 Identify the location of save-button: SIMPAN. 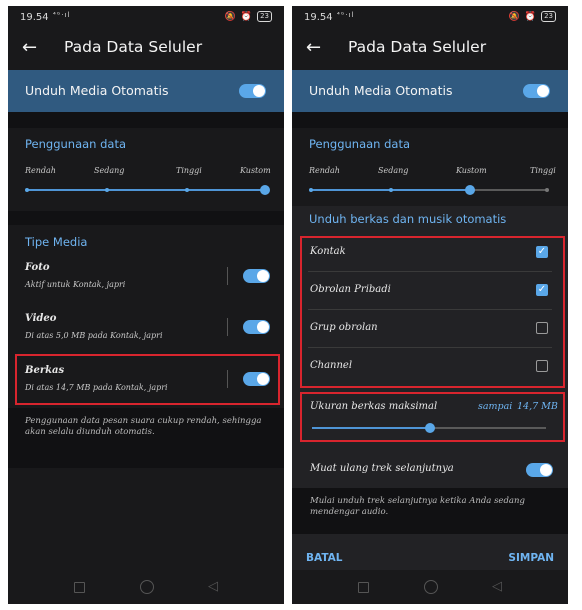
(531, 558).